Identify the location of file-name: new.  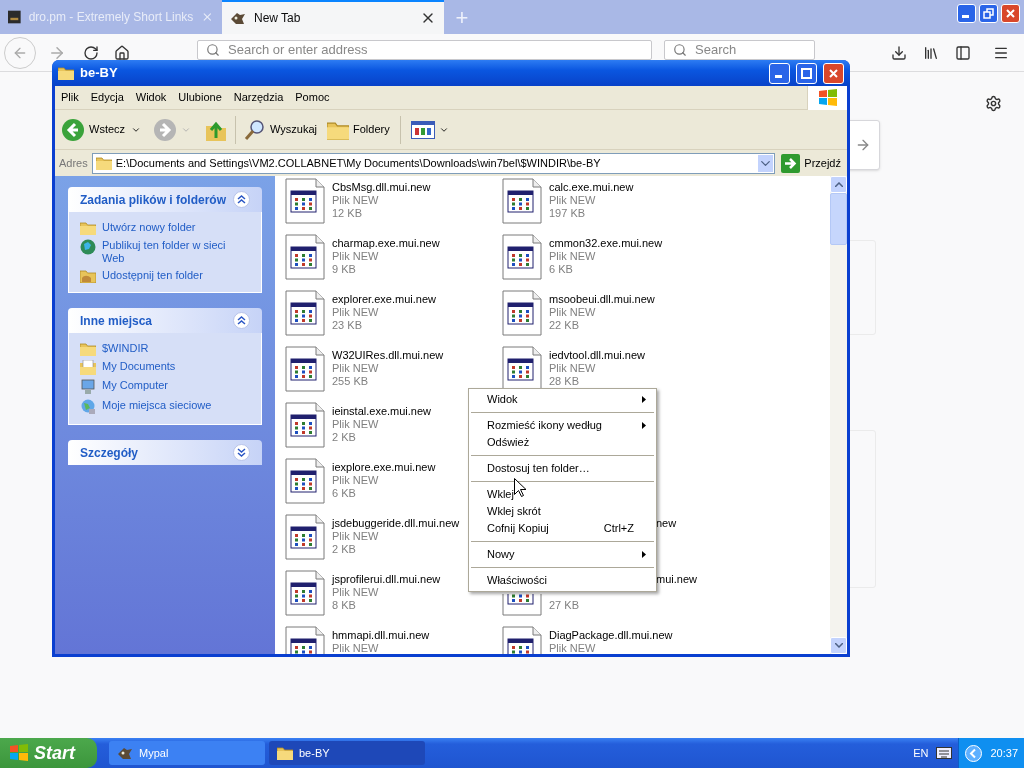
(666, 523).